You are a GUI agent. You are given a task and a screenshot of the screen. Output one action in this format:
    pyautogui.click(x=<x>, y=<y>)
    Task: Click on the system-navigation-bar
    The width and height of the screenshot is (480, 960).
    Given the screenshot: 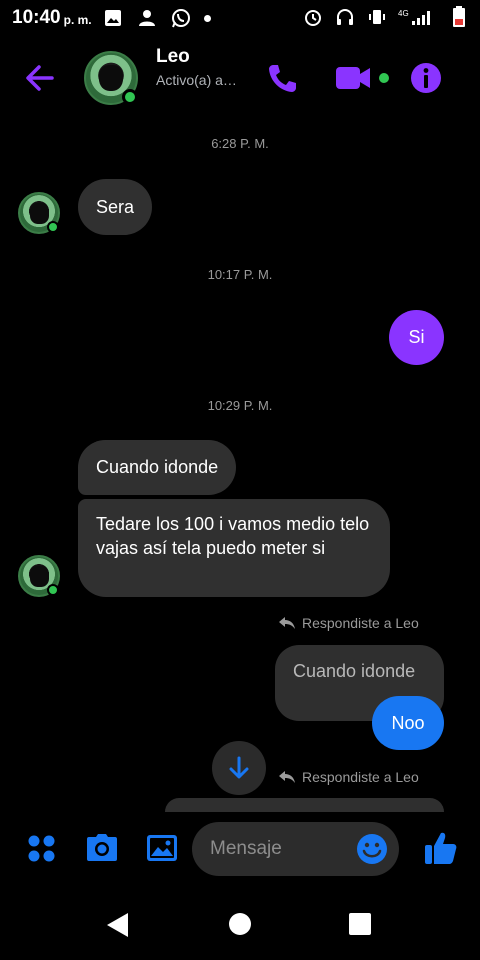 What is the action you would take?
    pyautogui.click(x=240, y=925)
    